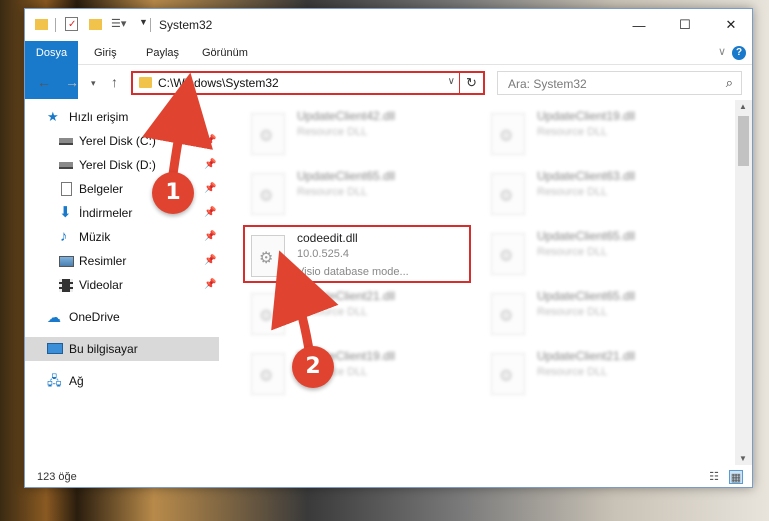 This screenshot has height=521, width=769. What do you see at coordinates (162, 53) in the screenshot?
I see `tab-share: Paylaş` at bounding box center [162, 53].